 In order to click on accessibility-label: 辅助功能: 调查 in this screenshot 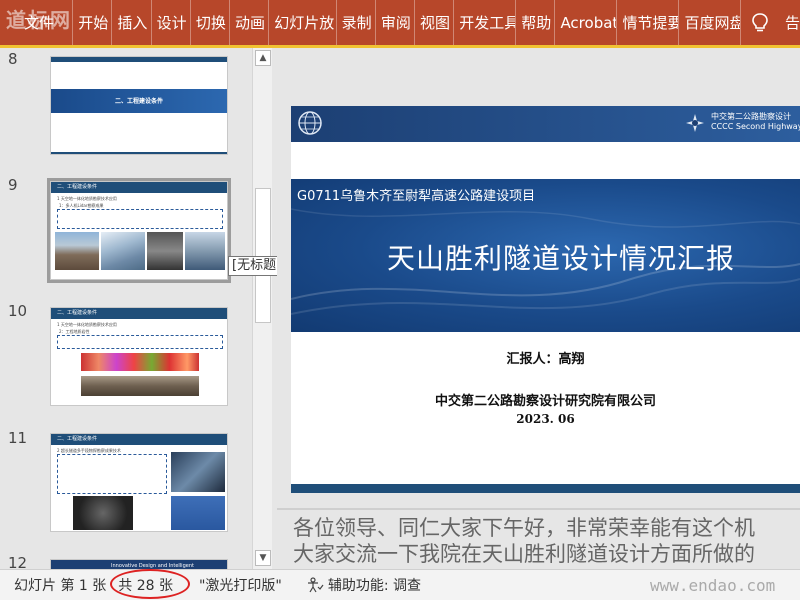, I will do `click(374, 586)`.